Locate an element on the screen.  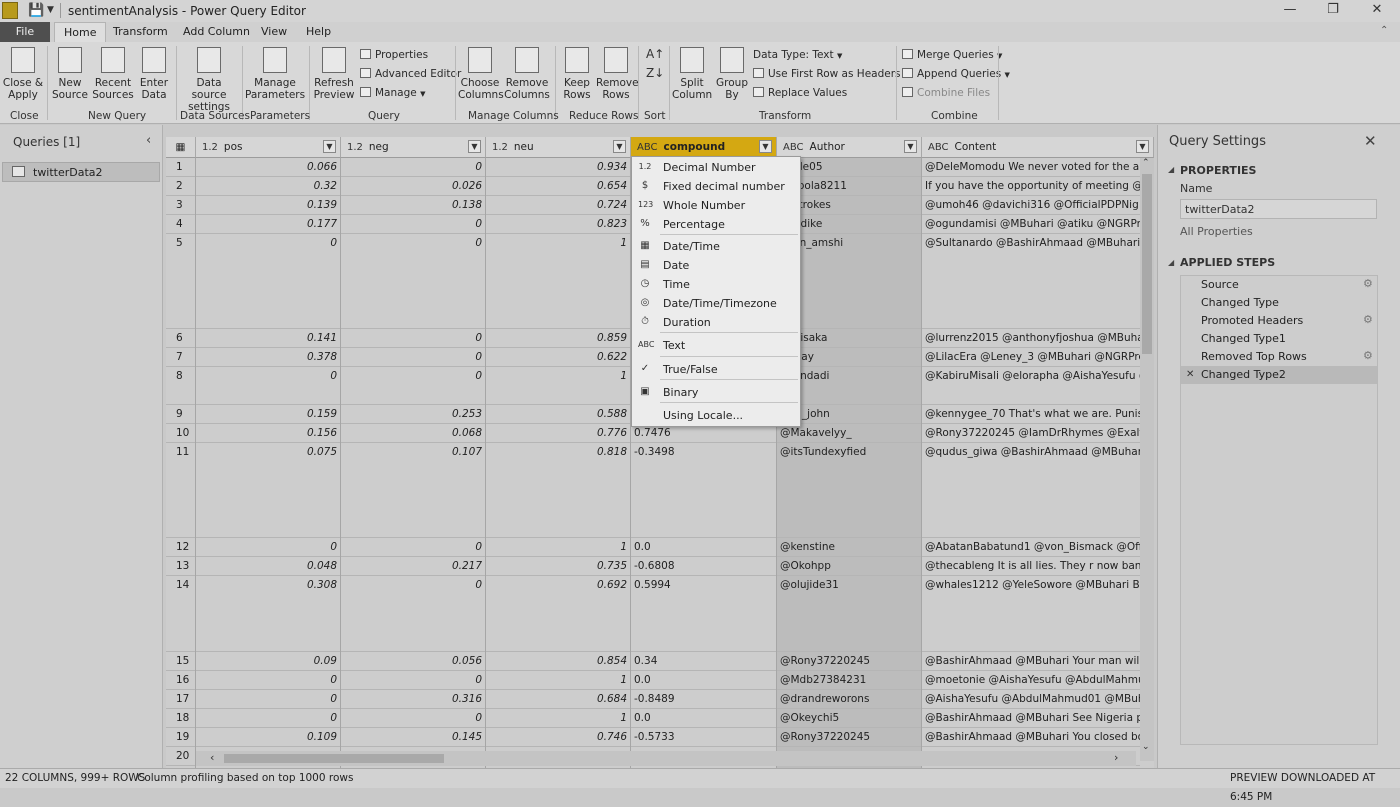
horizontal-scrollbar-thumb is located at coordinates (334, 758).